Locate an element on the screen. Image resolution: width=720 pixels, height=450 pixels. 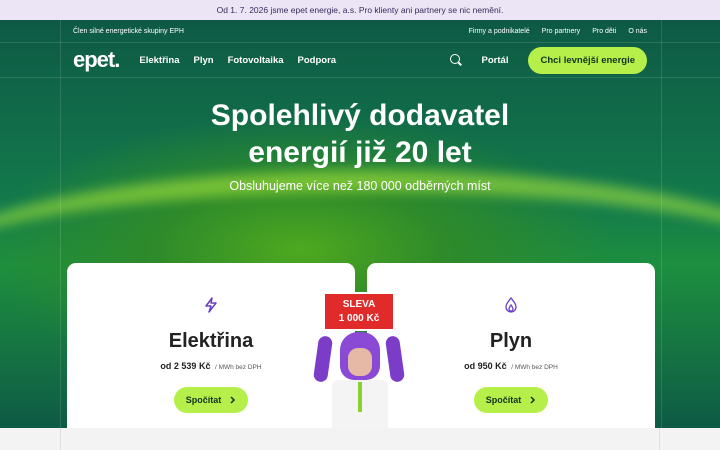
discount-sign-line2: 1 000 Kč is located at coordinates (359, 318).